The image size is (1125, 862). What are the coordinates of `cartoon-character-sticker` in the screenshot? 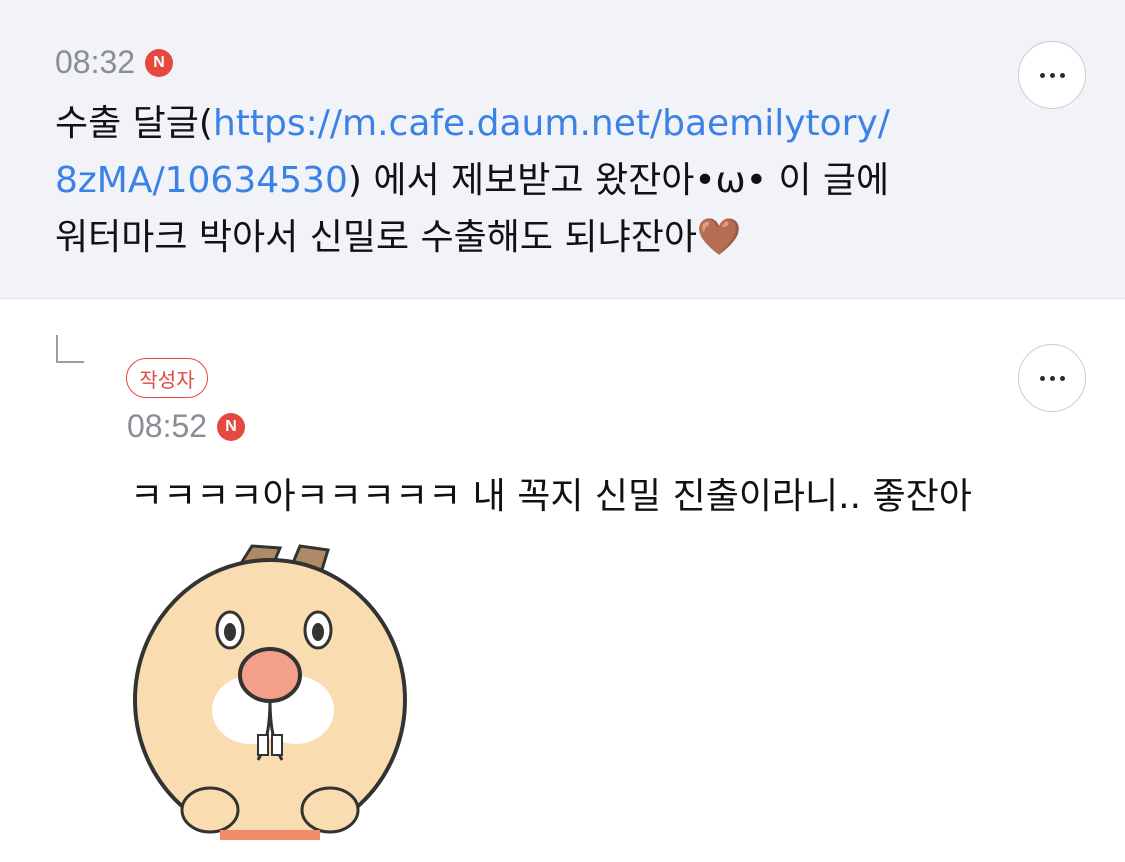 It's located at (270, 690).